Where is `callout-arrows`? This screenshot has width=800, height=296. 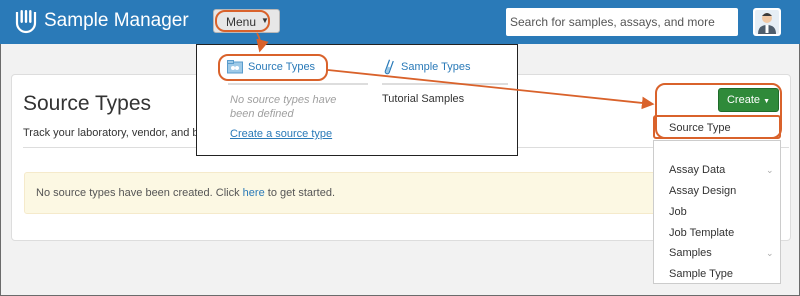 callout-arrows is located at coordinates (455, 71).